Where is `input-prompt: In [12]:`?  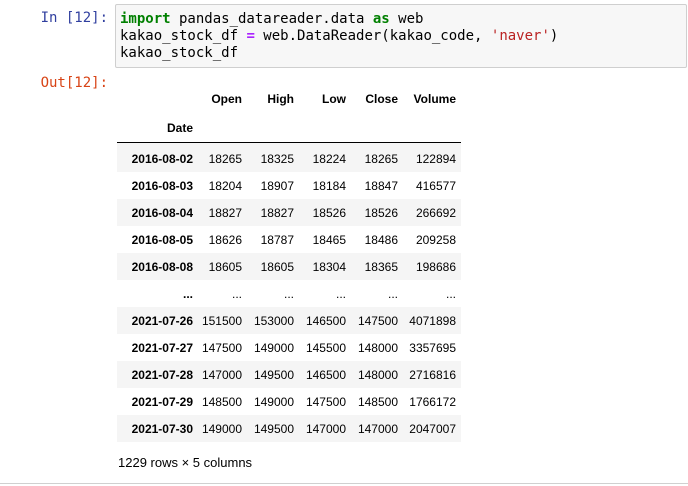
input-prompt: In [12]: is located at coordinates (74, 18).